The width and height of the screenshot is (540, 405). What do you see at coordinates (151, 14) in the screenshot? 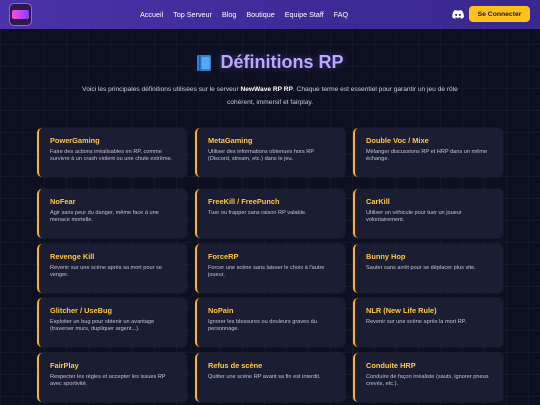
I see `nav-link-accueil: Accueil` at bounding box center [151, 14].